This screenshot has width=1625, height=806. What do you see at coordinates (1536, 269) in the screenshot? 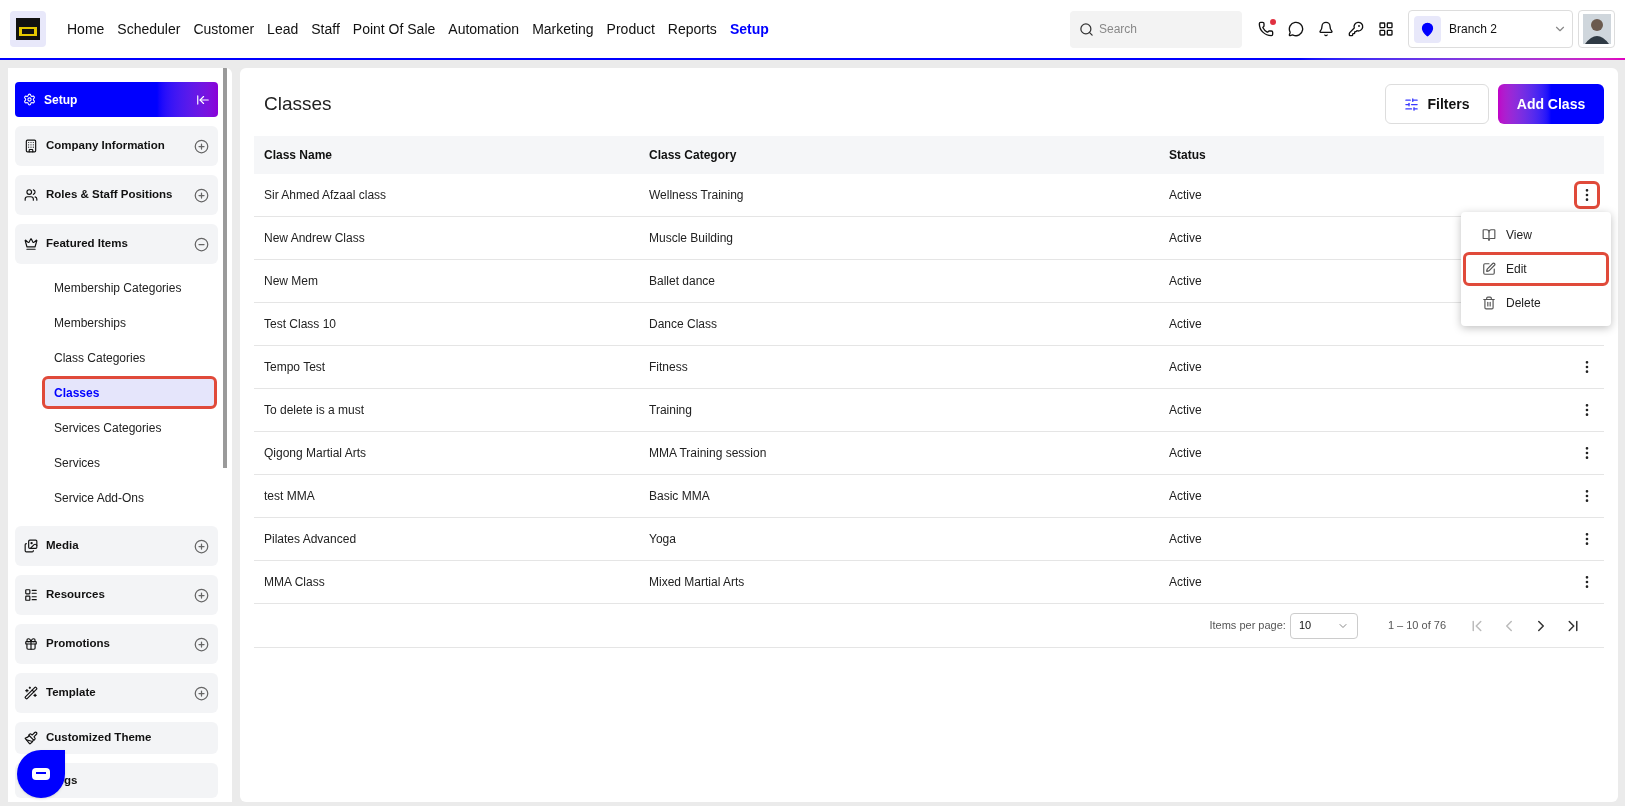
I see `menu-item: Edit` at bounding box center [1536, 269].